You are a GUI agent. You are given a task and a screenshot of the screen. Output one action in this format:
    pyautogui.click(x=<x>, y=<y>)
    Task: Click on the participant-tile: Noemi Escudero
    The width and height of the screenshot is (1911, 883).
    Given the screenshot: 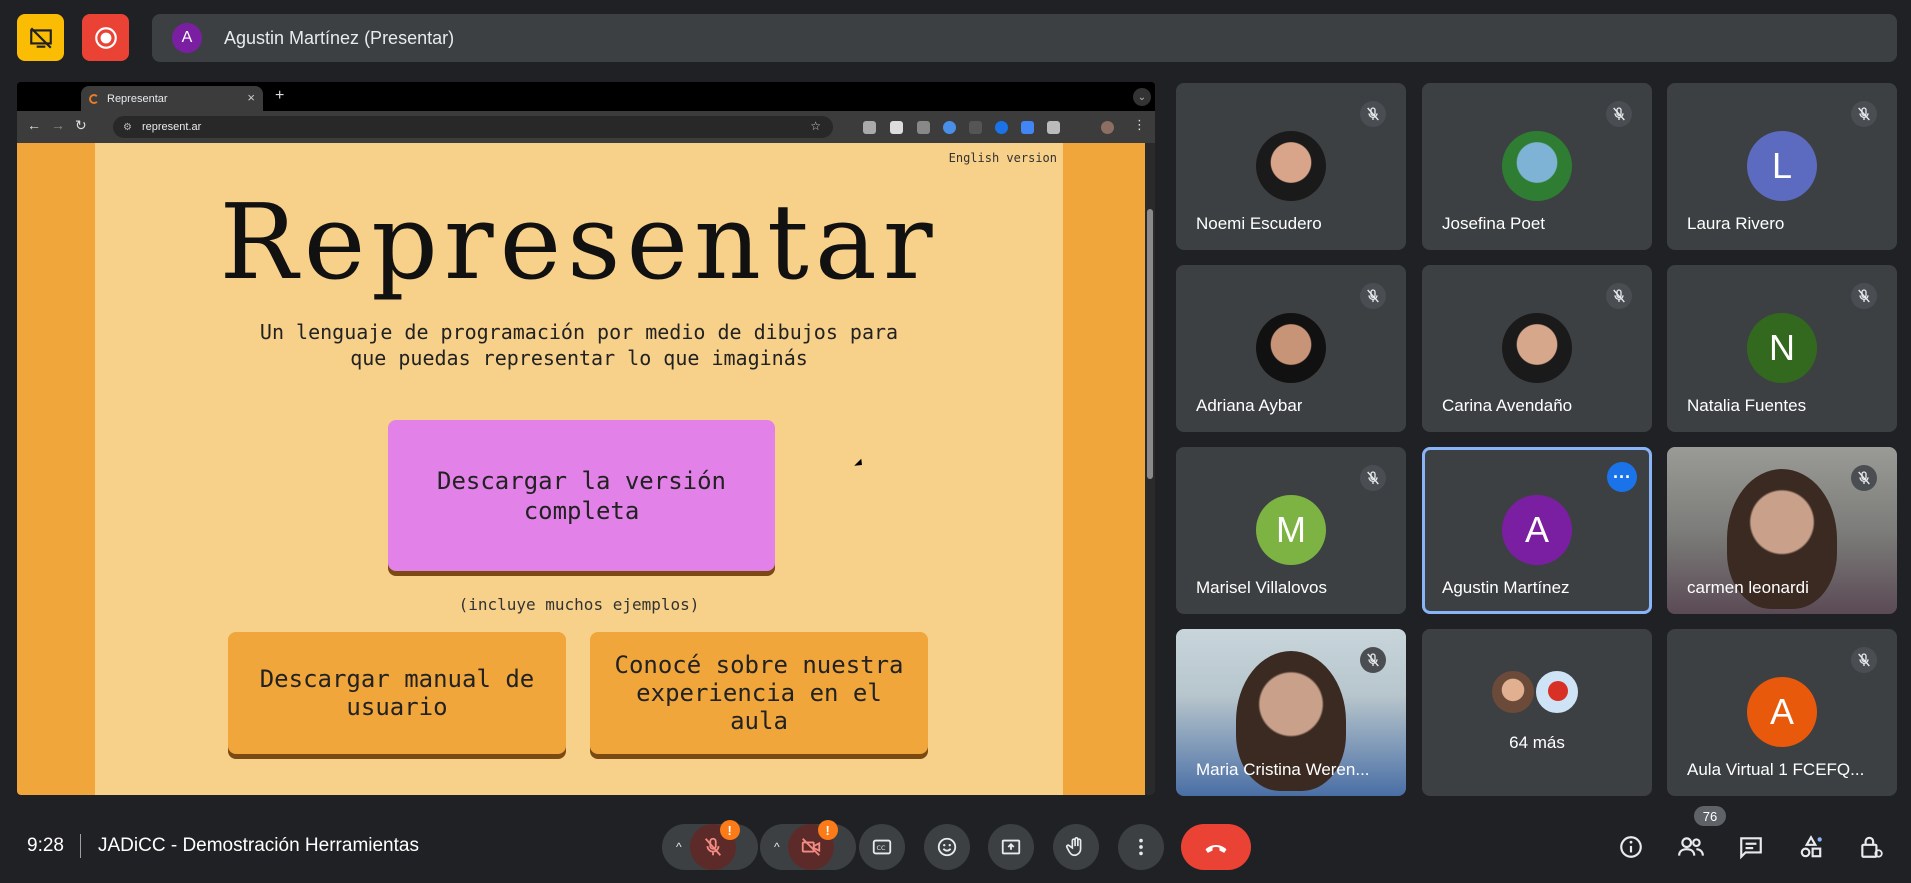 What is the action you would take?
    pyautogui.click(x=1291, y=166)
    